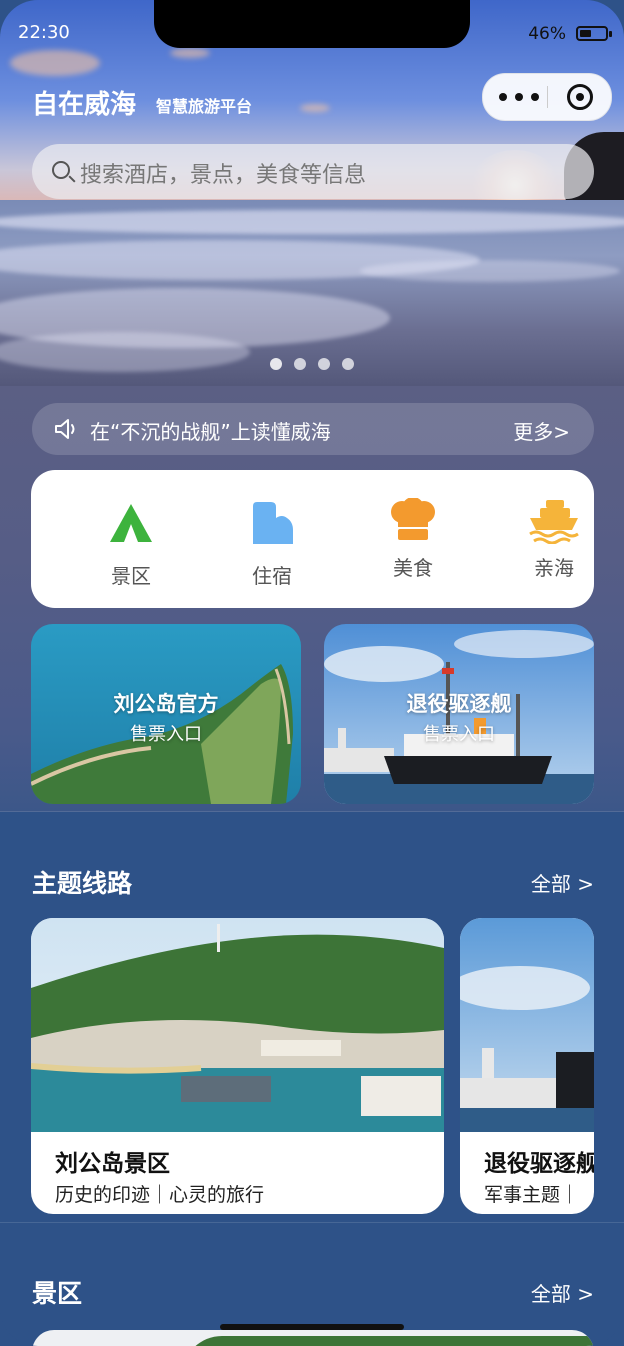 The height and width of the screenshot is (1346, 624). I want to click on route-description: 军事主题｜, so click(532, 1195).